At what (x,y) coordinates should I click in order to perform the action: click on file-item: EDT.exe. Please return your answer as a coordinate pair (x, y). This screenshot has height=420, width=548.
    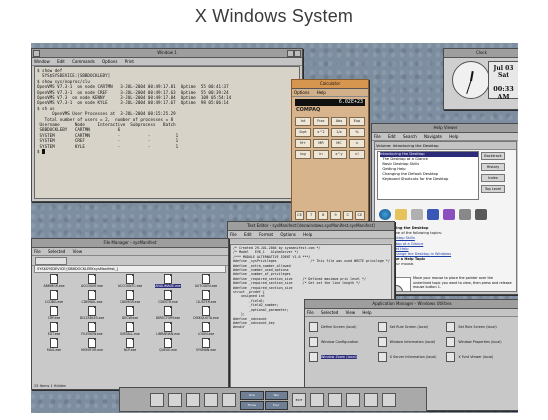
    Looking at the image, I should click on (54, 330).